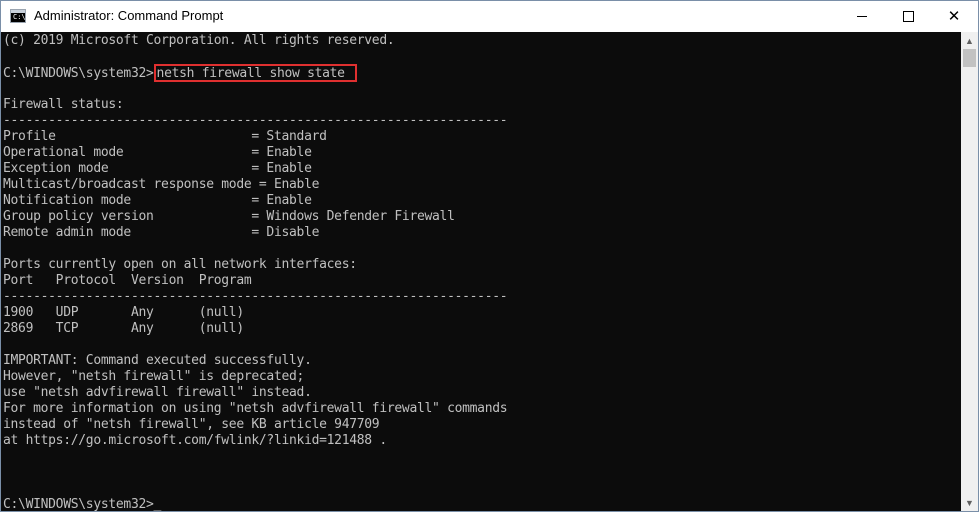 Image resolution: width=979 pixels, height=512 pixels. What do you see at coordinates (157, 504) in the screenshot?
I see `text-cursor: _` at bounding box center [157, 504].